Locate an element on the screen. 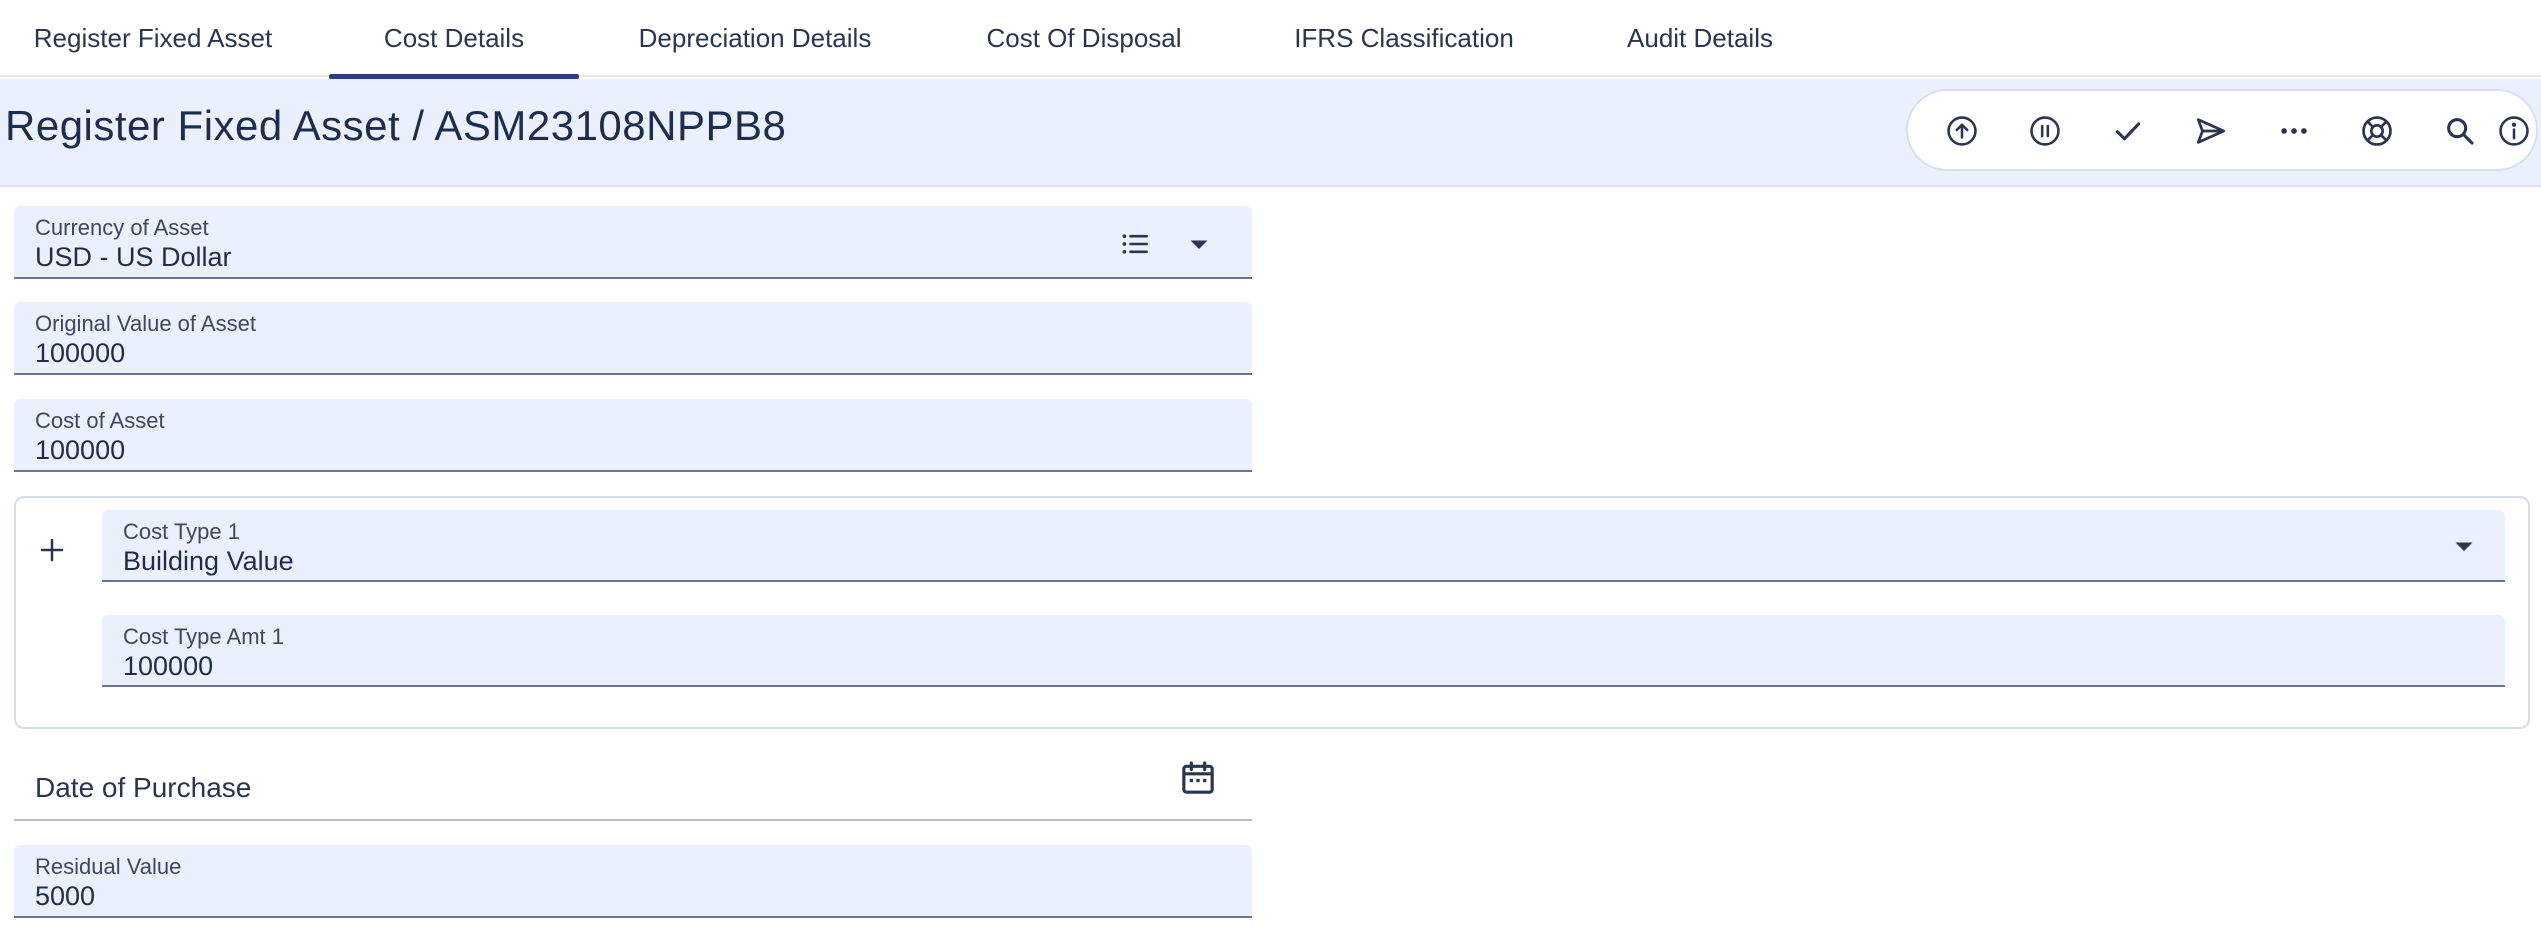 Image resolution: width=2541 pixels, height=935 pixels. page-title: Register Fixed Asset / ASM23108NPPB8 is located at coordinates (396, 125).